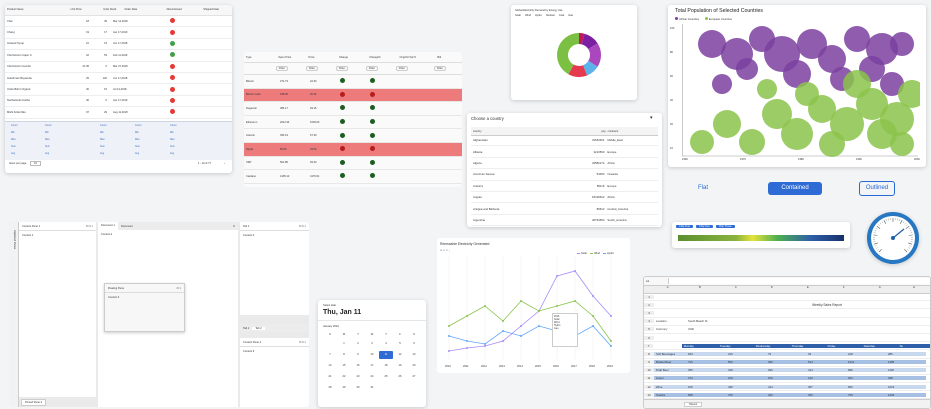 Image resolution: width=931 pixels, height=409 pixels. I want to click on sheet-cell: 514, so click(826, 362).